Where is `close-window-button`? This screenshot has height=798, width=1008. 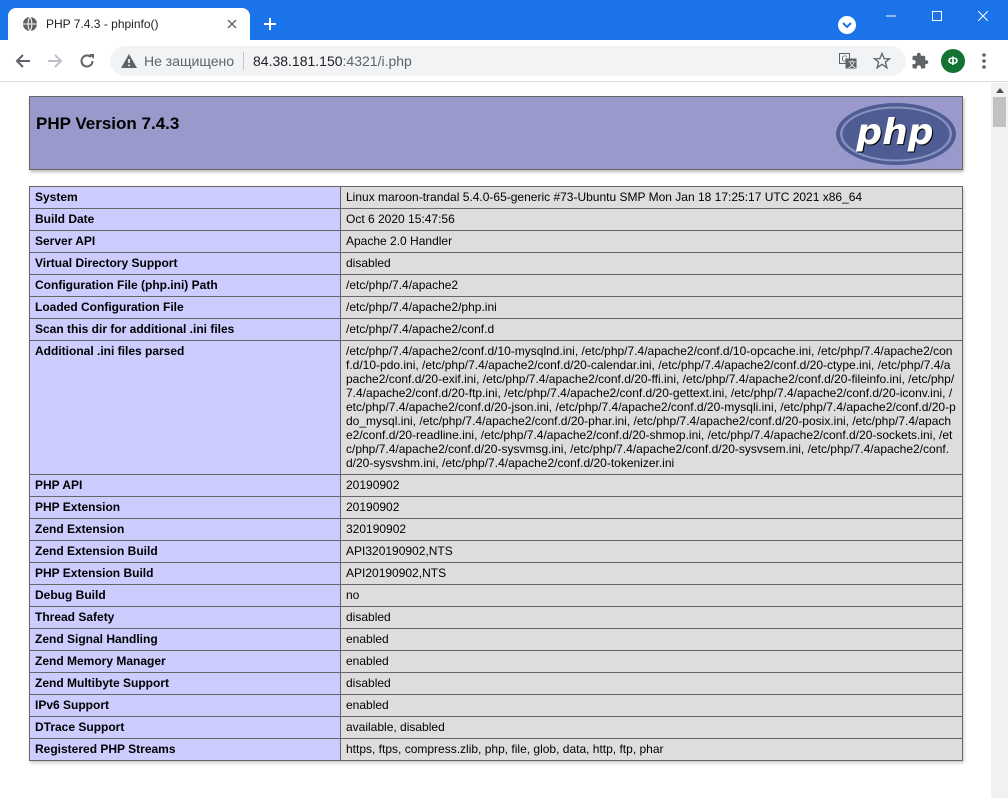 close-window-button is located at coordinates (983, 16).